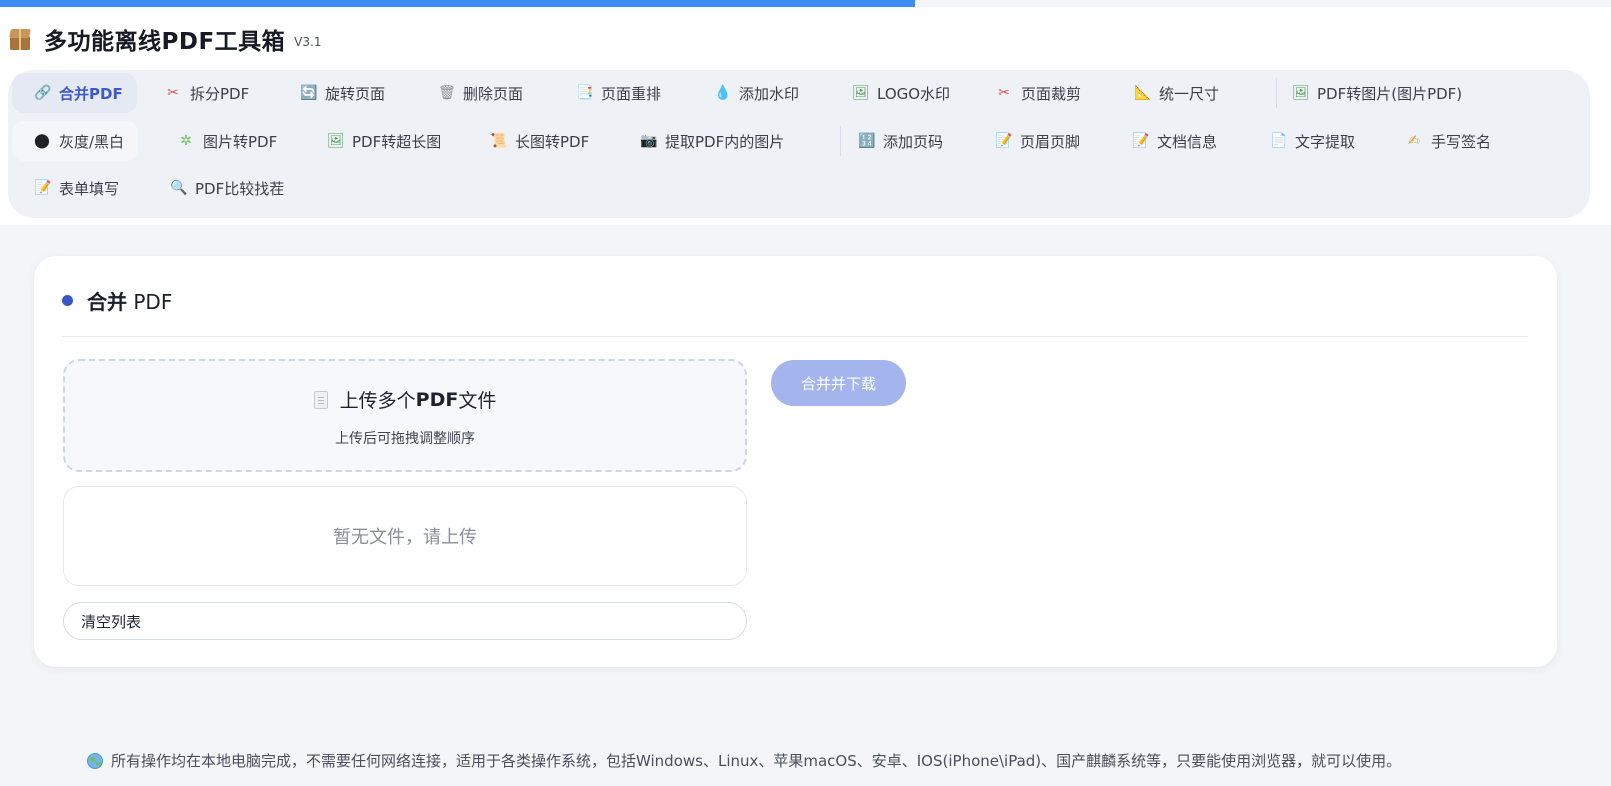 The height and width of the screenshot is (786, 1611). Describe the element at coordinates (1444, 141) in the screenshot. I see `tool-handwritten-signature: ✍ 手写签名` at that location.